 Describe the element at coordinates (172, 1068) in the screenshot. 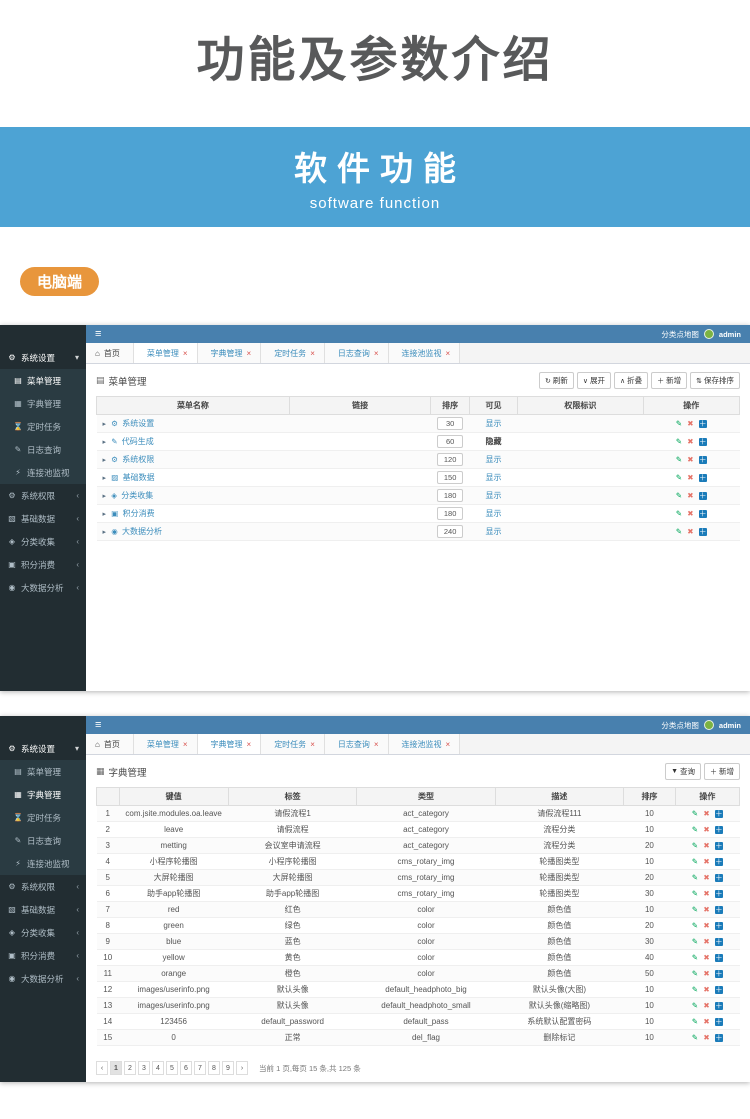

I see `page-button: 5` at that location.